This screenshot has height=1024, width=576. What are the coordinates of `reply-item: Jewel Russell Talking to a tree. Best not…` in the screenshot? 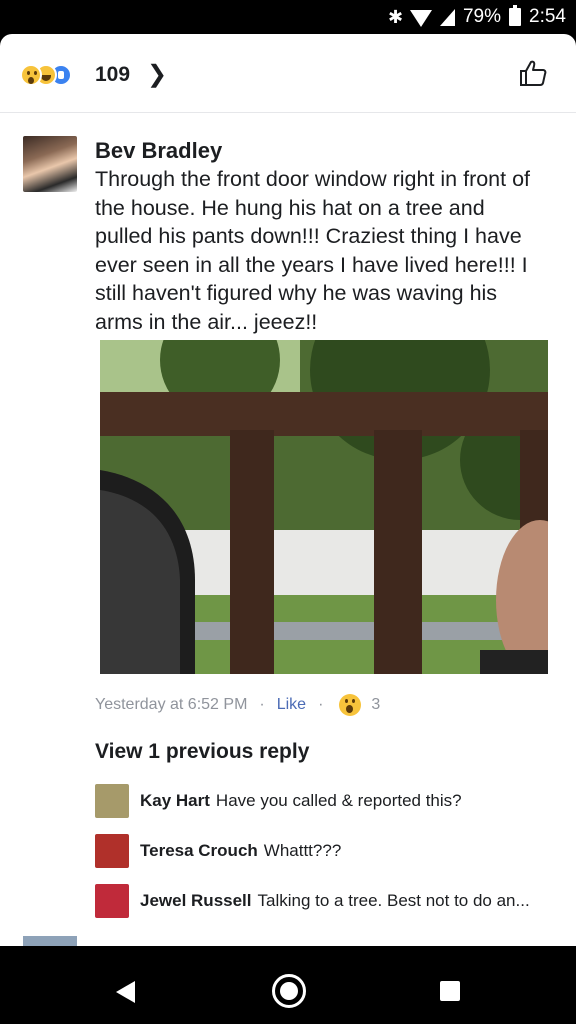 It's located at (330, 902).